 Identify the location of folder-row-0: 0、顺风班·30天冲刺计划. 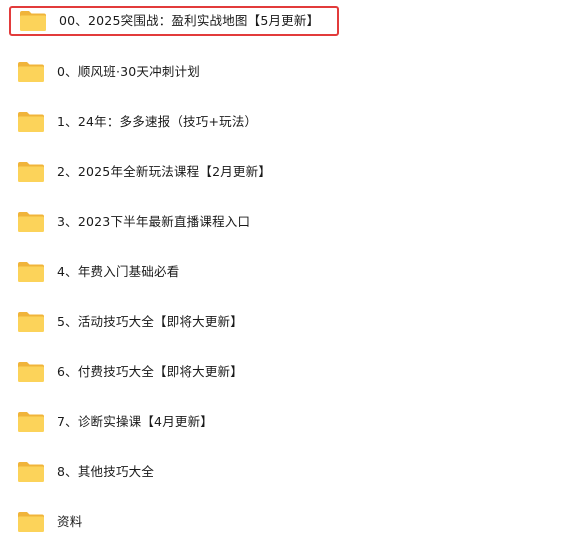
(108, 72).